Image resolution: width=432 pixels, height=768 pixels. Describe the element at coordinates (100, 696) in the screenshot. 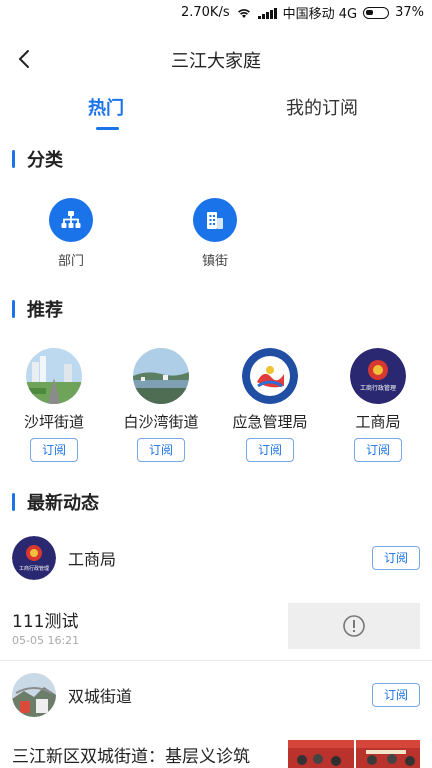

I see `source-name: 双城街道` at that location.